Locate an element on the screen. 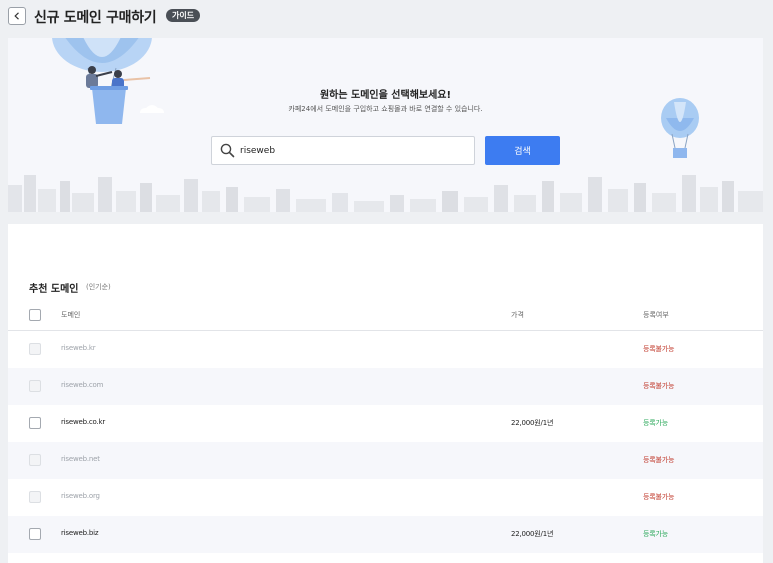 The image size is (773, 563). guide-badge: 가이드 is located at coordinates (183, 15).